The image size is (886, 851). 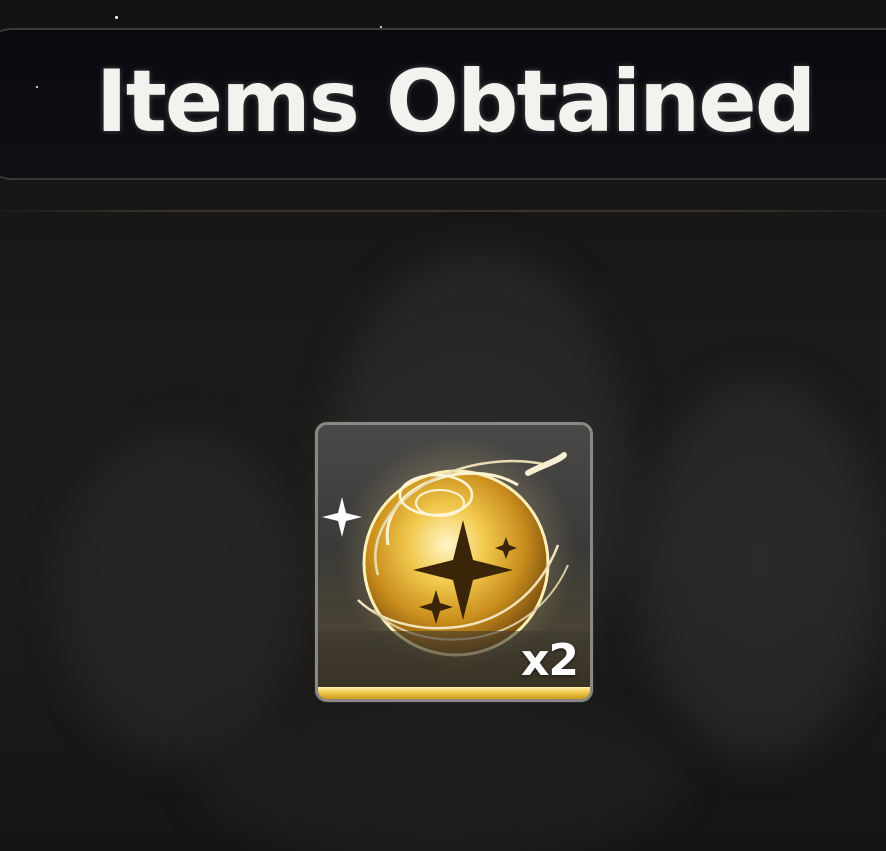 I want to click on item-quantity: x2, so click(x=550, y=660).